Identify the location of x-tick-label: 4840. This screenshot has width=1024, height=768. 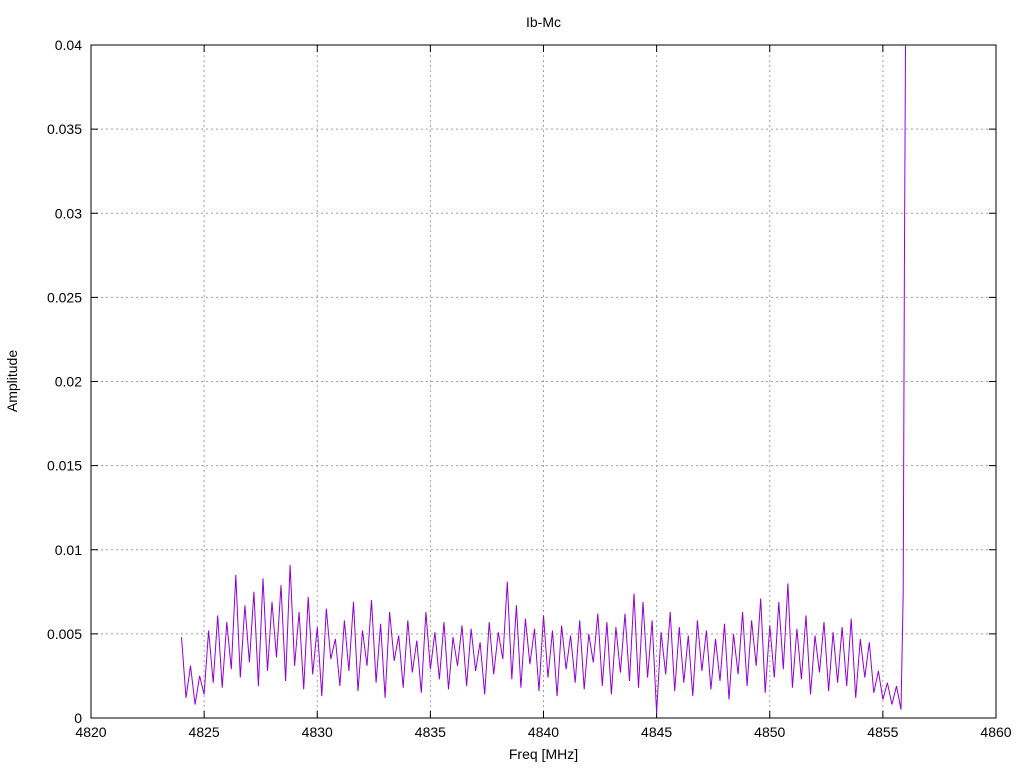
(543, 732).